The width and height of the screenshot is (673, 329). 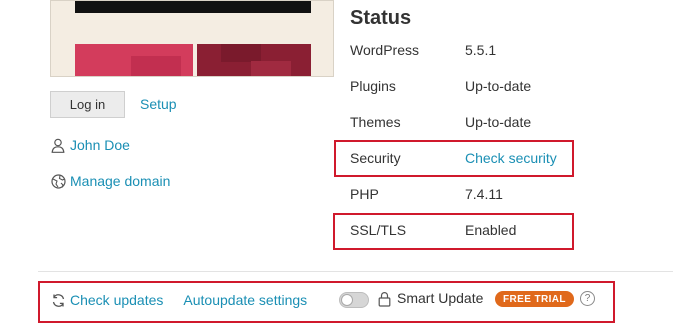 What do you see at coordinates (534, 299) in the screenshot?
I see `free-trial-badge: FREE TRIAL` at bounding box center [534, 299].